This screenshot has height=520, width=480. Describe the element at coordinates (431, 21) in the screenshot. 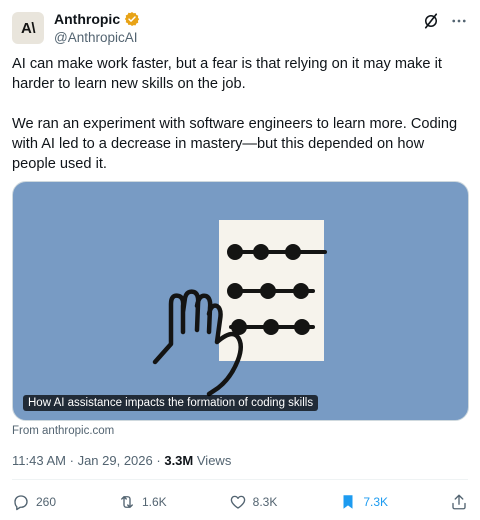

I see `grok-icon` at that location.